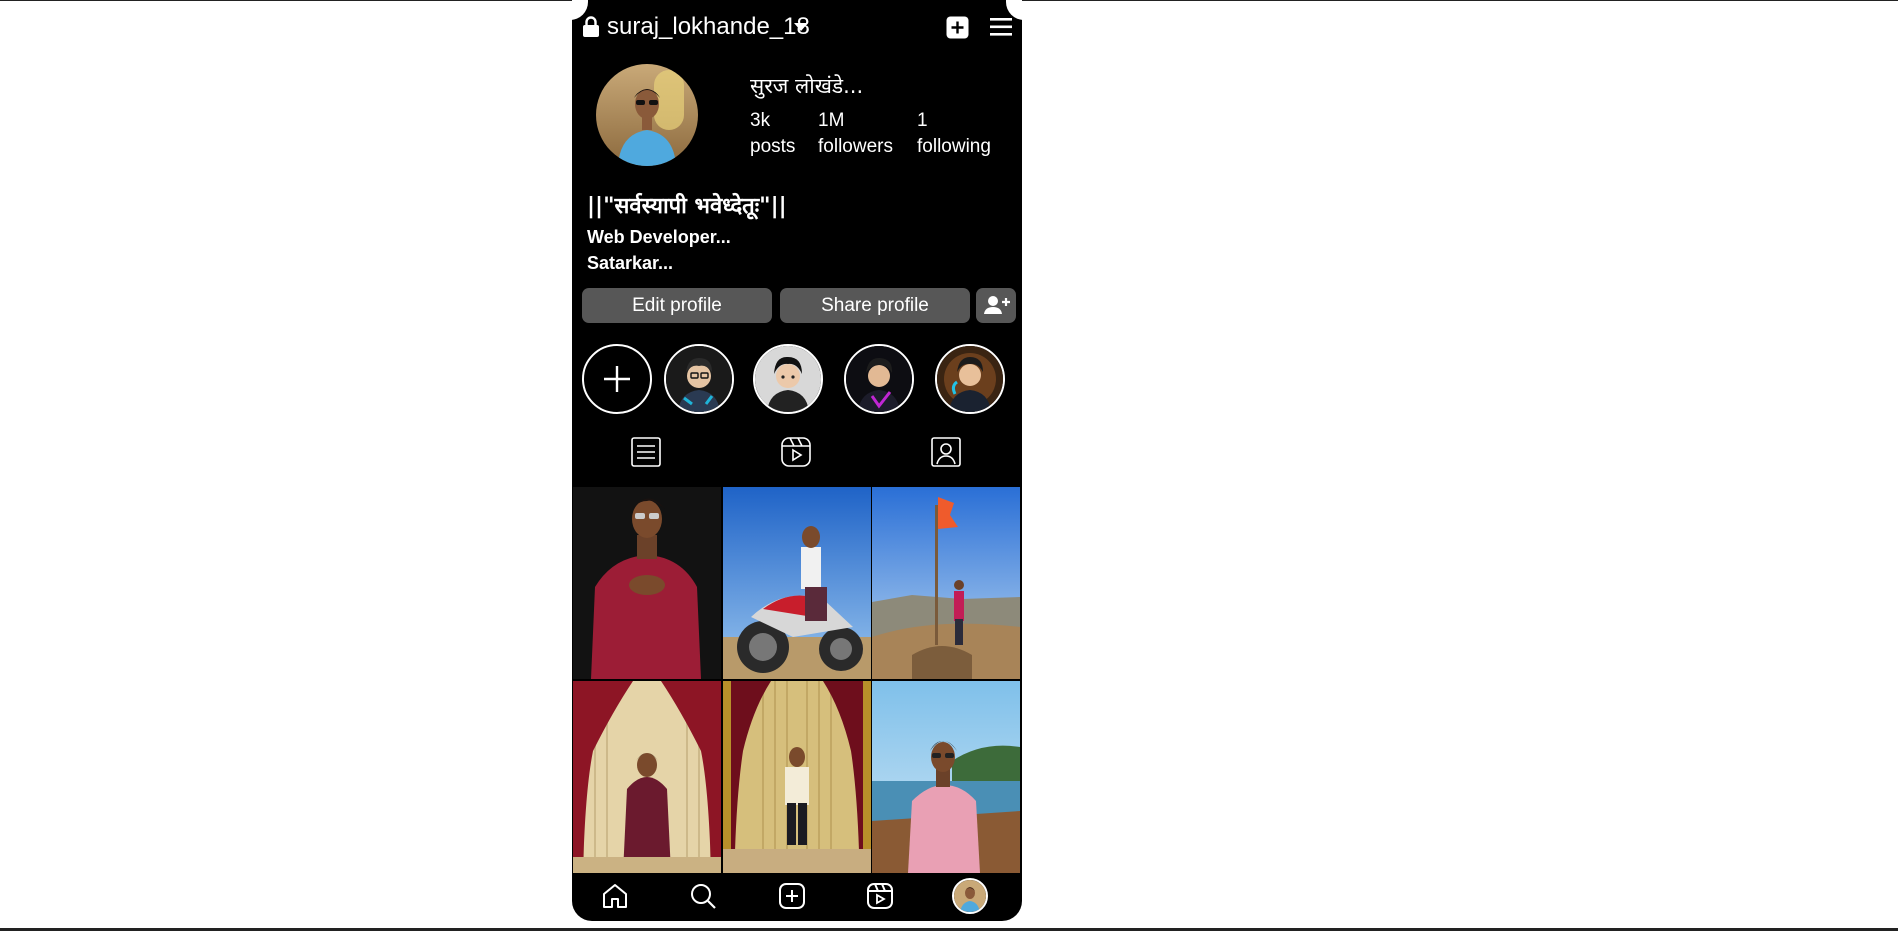  I want to click on tagged-tab, so click(946, 452).